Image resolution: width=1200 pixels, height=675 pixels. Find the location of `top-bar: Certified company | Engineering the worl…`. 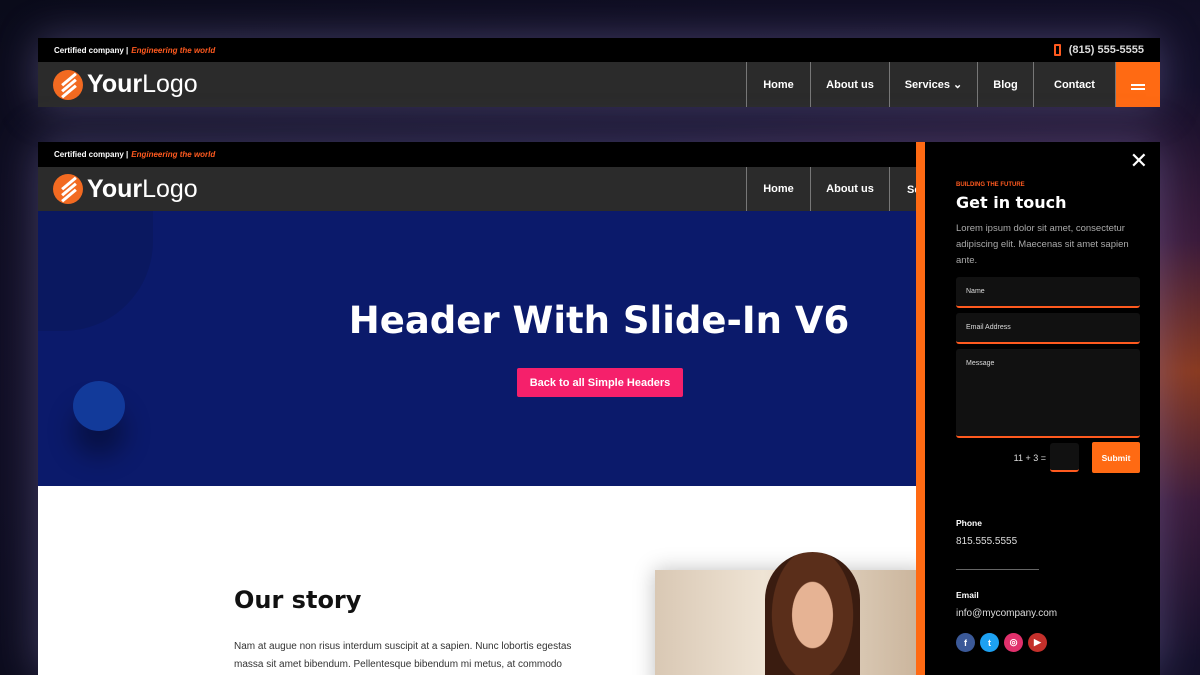

top-bar: Certified company | Engineering the worl… is located at coordinates (599, 50).